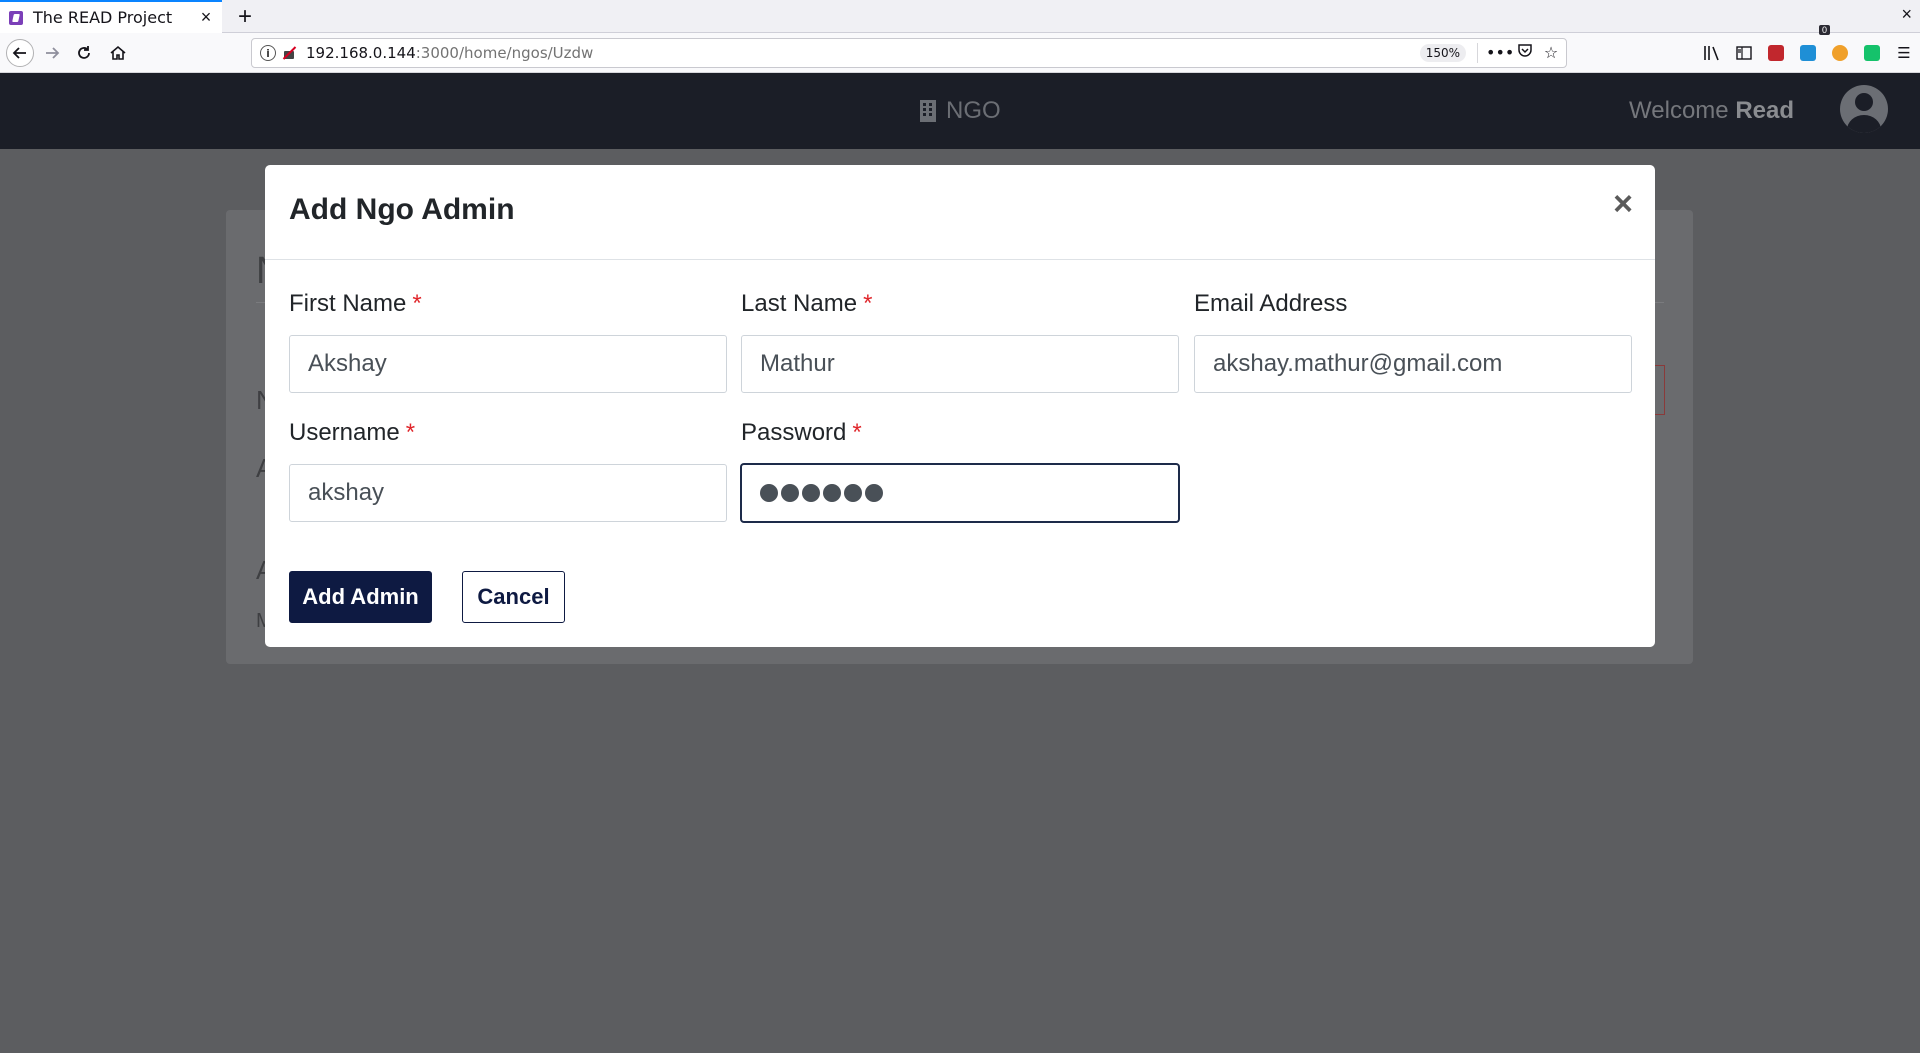 The image size is (1920, 1053). Describe the element at coordinates (361, 53) in the screenshot. I see `url-host: 192.168.0.144` at that location.